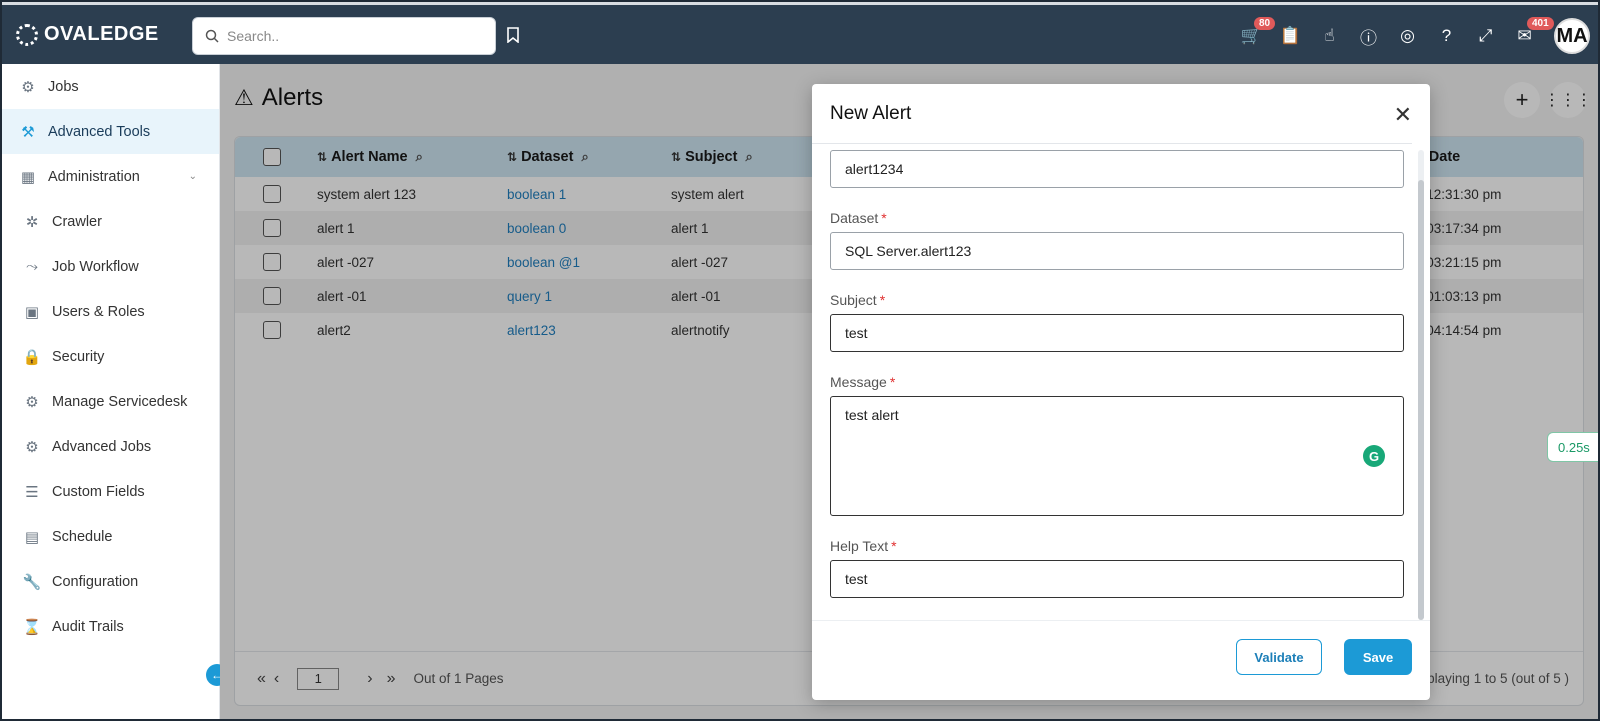 Image resolution: width=1600 pixels, height=721 pixels. I want to click on bookmark-icon, so click(513, 37).